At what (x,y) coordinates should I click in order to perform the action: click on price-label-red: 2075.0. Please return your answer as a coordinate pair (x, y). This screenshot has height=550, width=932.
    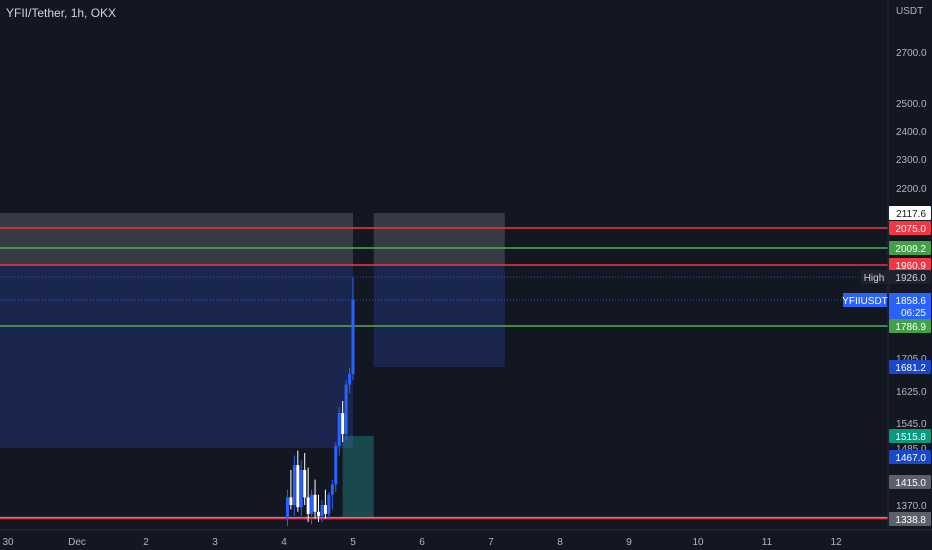
    Looking at the image, I should click on (910, 229).